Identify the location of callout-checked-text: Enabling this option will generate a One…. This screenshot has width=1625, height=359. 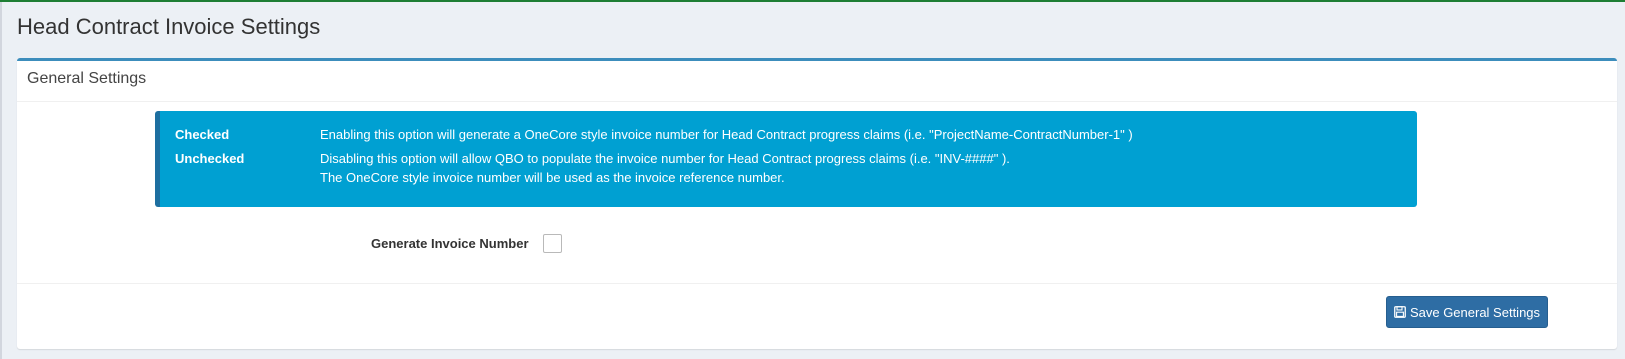
(726, 134).